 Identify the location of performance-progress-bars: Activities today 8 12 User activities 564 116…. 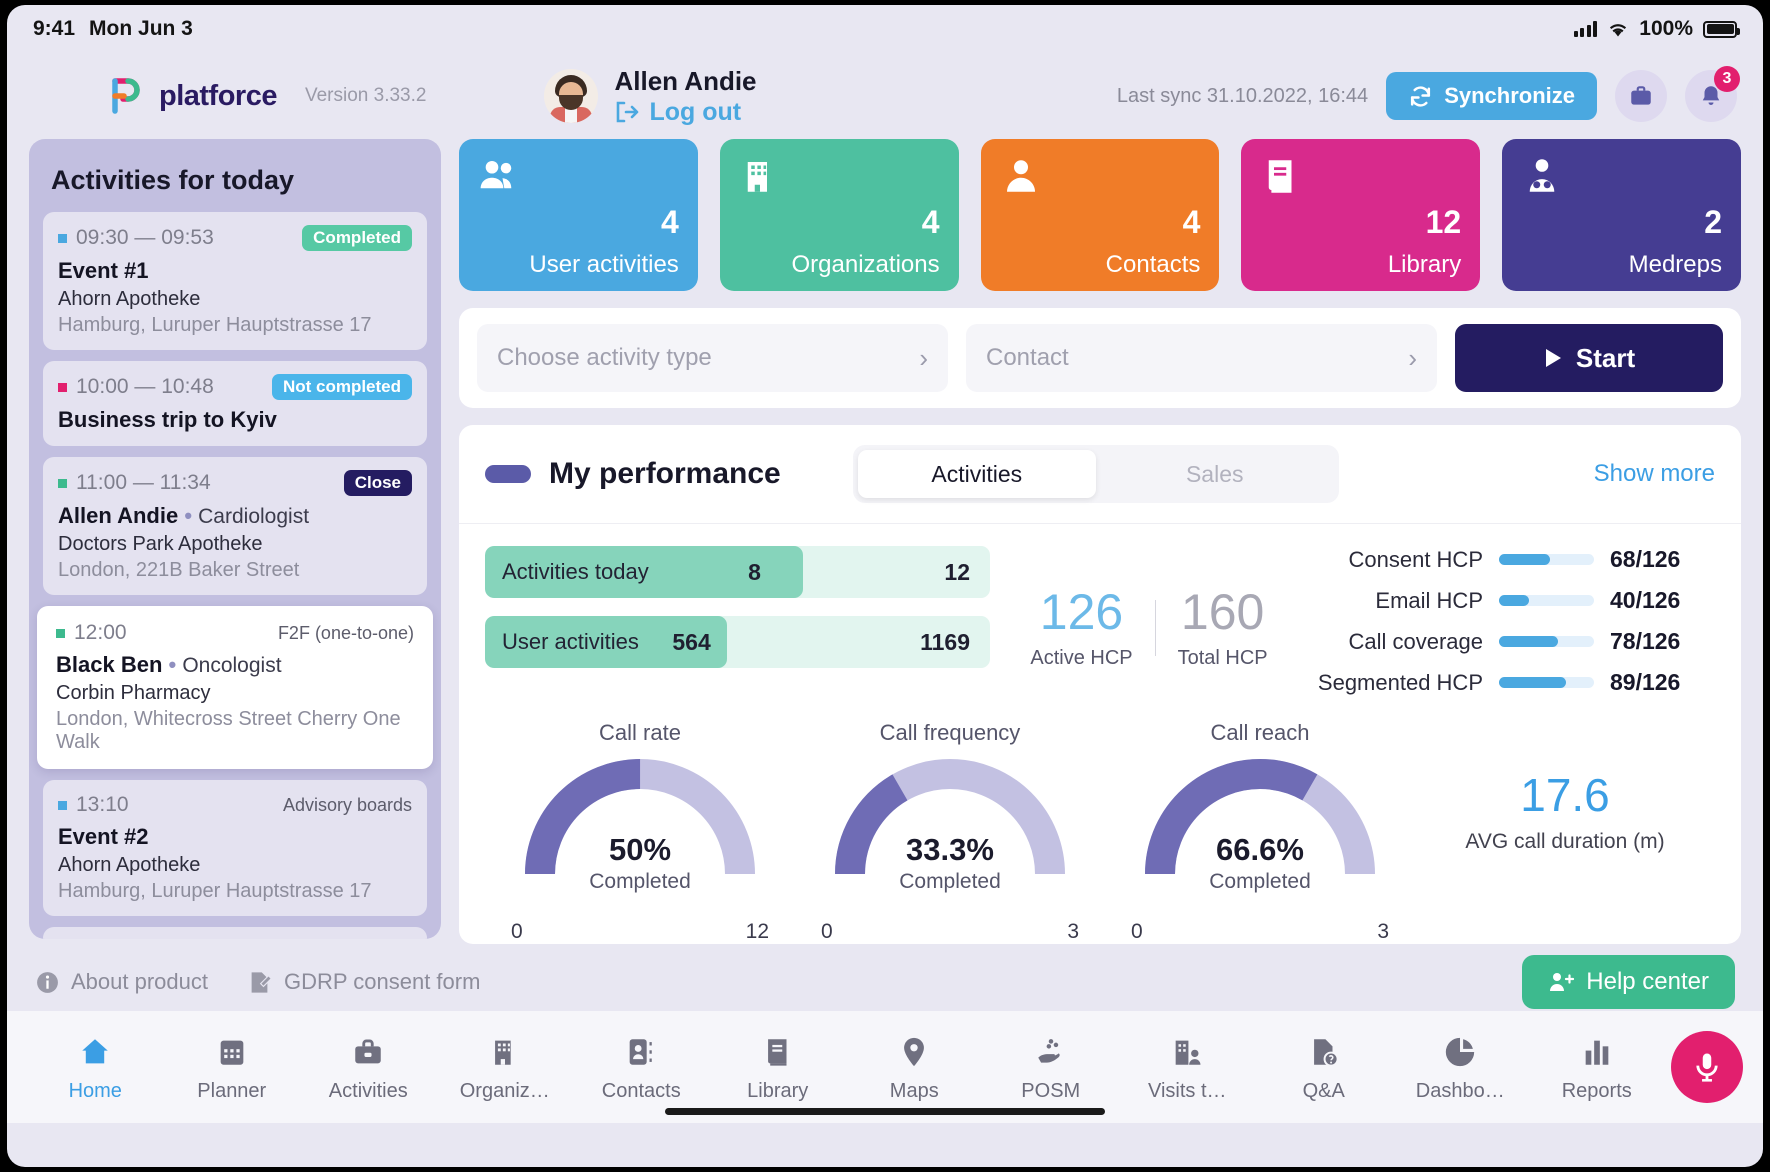
(737, 628).